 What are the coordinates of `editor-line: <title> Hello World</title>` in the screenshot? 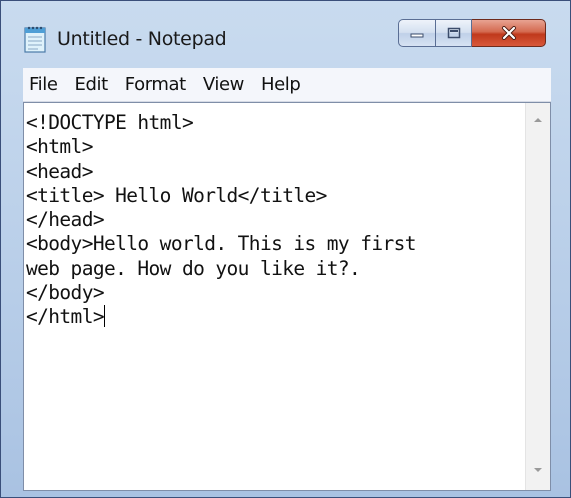 It's located at (176, 195).